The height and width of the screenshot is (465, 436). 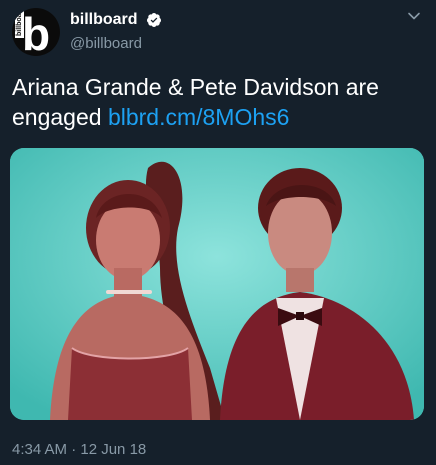 What do you see at coordinates (154, 20) in the screenshot?
I see `verified-badge-icon` at bounding box center [154, 20].